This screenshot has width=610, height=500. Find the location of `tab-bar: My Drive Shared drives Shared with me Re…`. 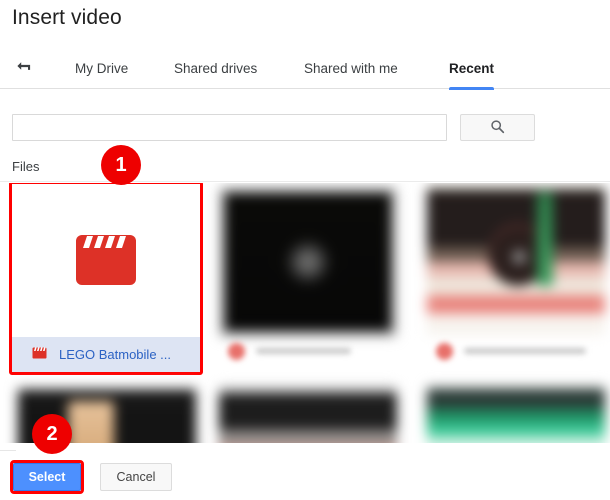

tab-bar: My Drive Shared drives Shared with me Re… is located at coordinates (305, 69).